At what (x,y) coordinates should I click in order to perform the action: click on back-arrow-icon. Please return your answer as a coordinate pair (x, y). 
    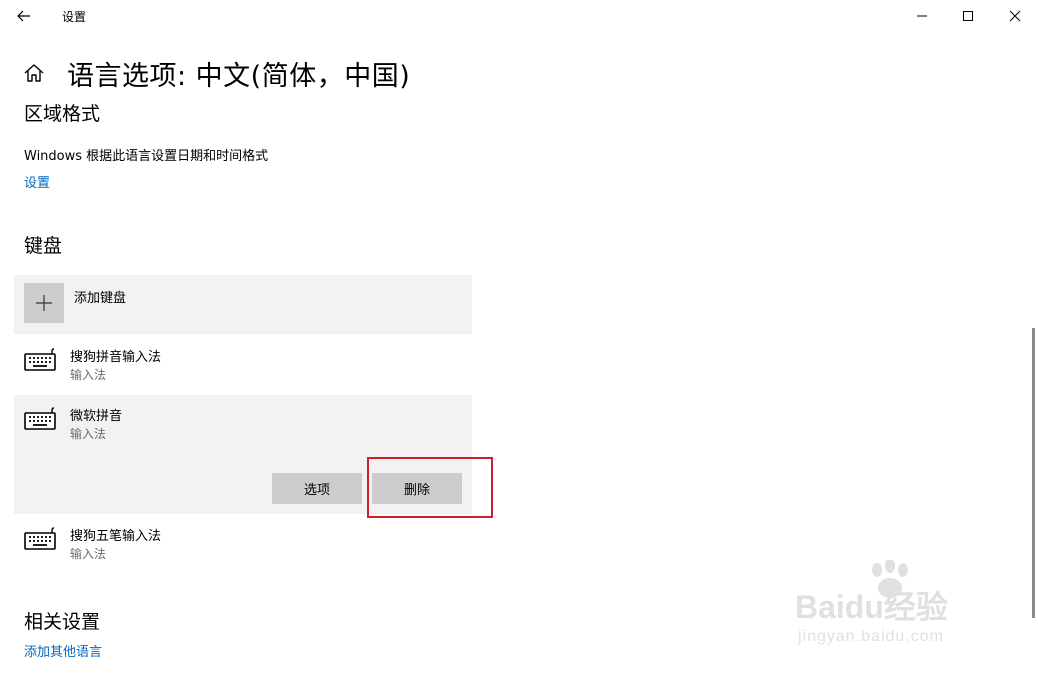
    Looking at the image, I should click on (23, 16).